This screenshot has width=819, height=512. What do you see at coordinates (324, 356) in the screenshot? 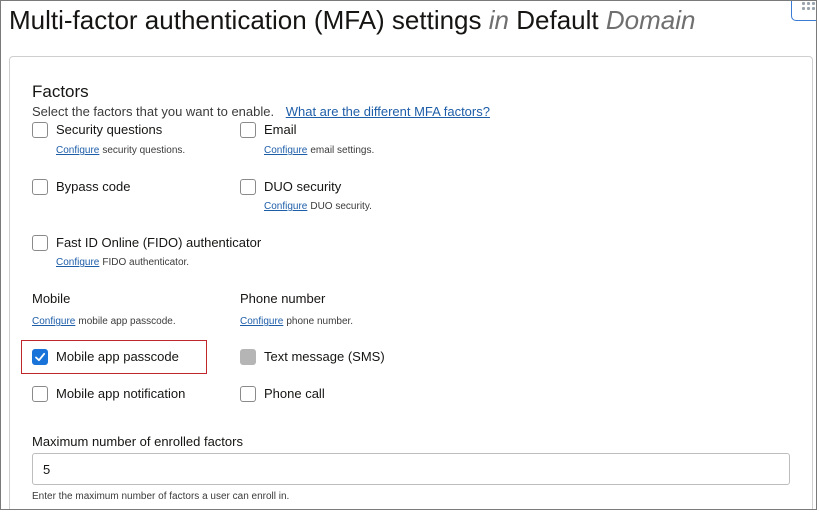
I see `sms-label: Text message (SMS)` at bounding box center [324, 356].